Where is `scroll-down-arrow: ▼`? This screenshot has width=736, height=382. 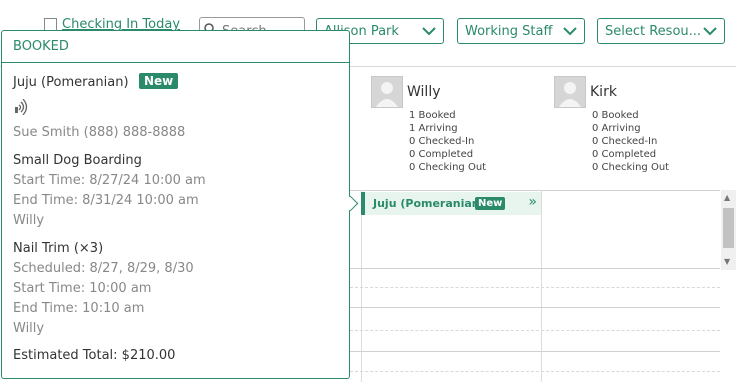
scroll-down-arrow: ▼ is located at coordinates (727, 262).